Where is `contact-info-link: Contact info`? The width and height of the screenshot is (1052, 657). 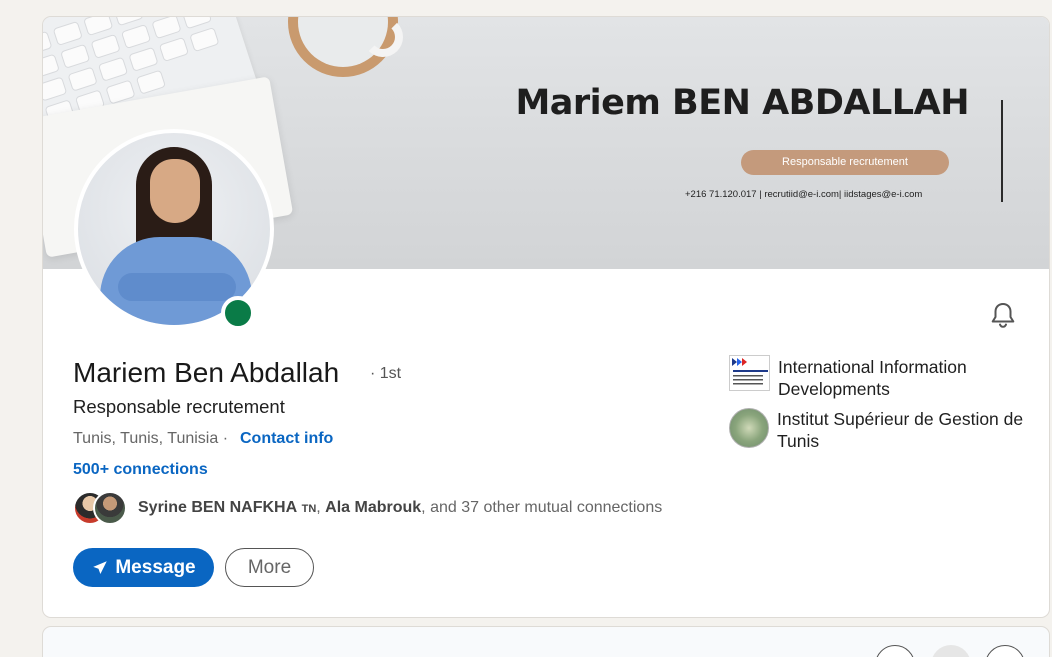
contact-info-link: Contact info is located at coordinates (286, 439).